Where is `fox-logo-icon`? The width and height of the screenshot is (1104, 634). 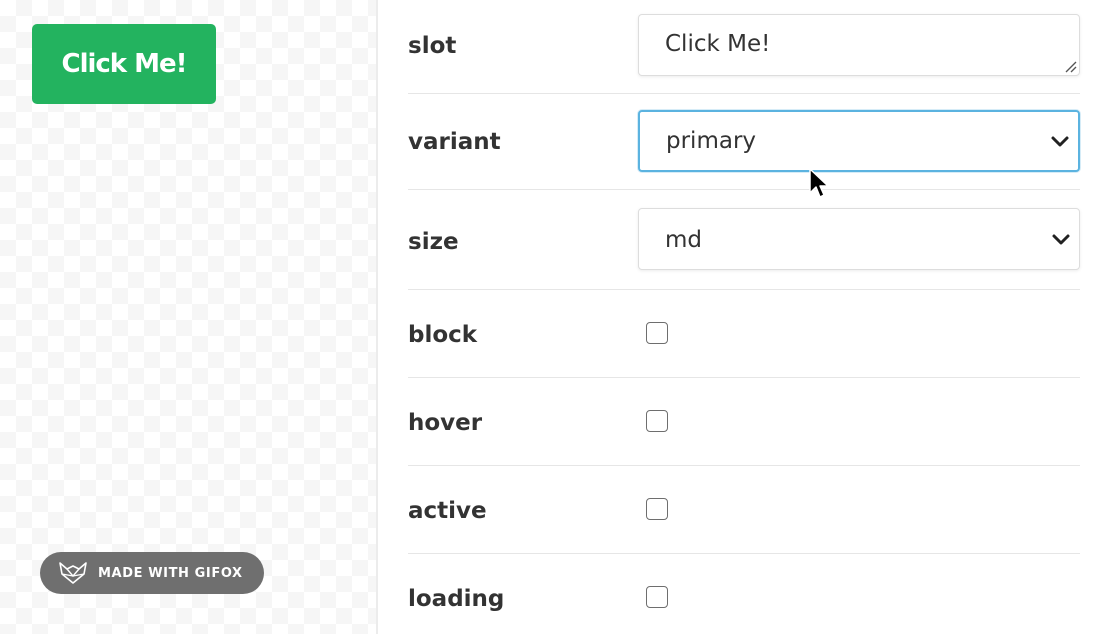
fox-logo-icon is located at coordinates (73, 573).